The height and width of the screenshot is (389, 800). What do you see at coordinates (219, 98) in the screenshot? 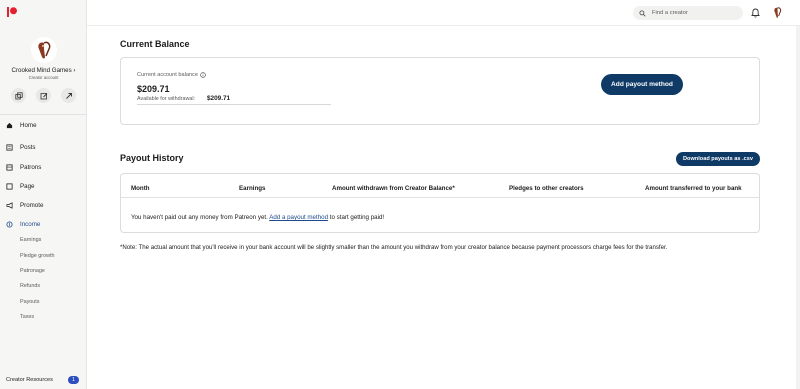
I see `available-value: $209.71` at bounding box center [219, 98].